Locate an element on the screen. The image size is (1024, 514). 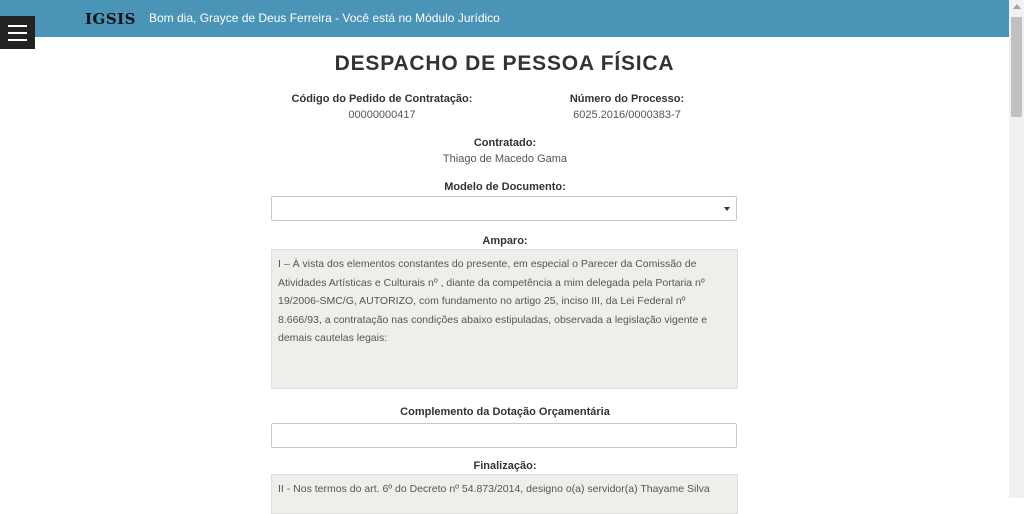
vertical-scrollbar is located at coordinates (1016, 249).